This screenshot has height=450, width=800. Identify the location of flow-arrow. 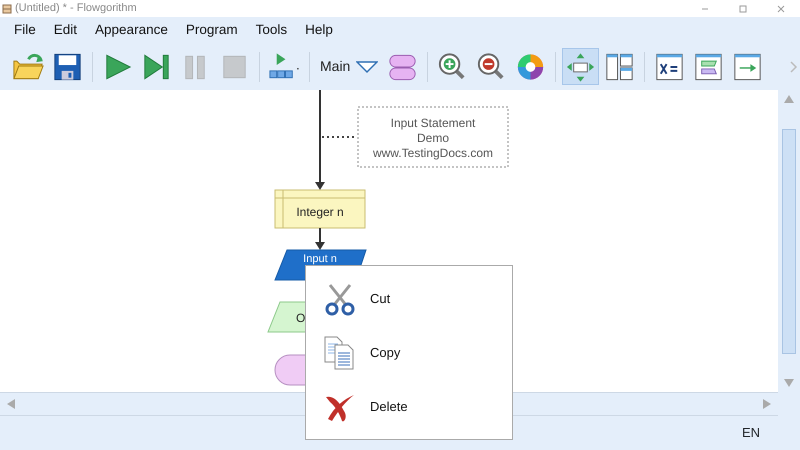
(320, 239).